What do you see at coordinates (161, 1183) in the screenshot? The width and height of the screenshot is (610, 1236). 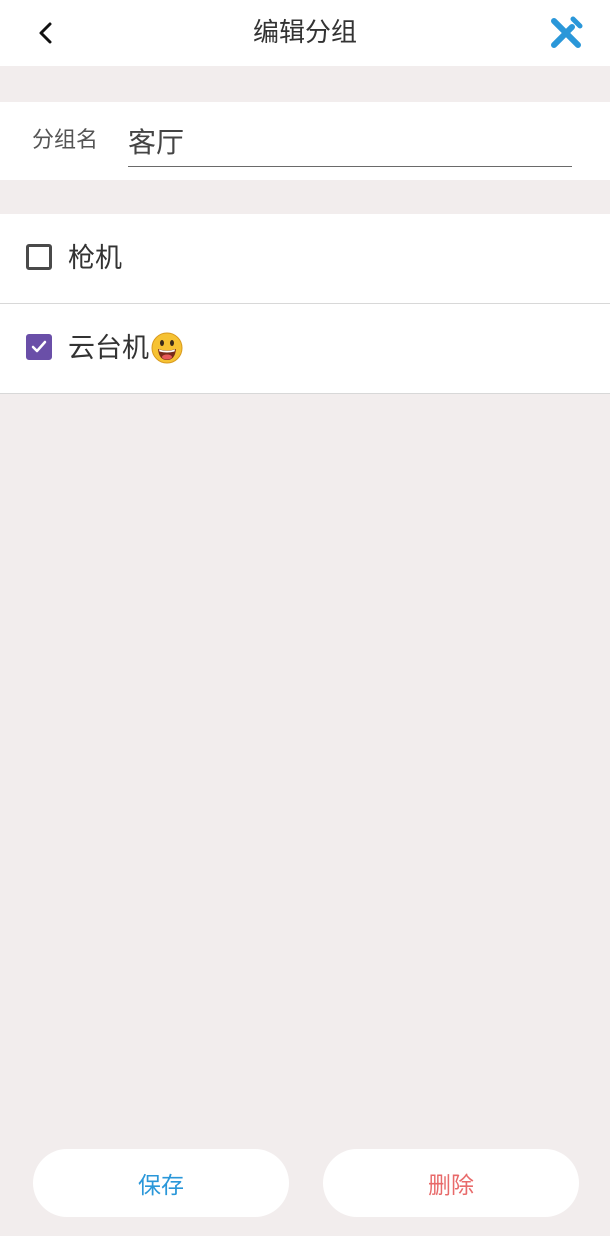 I see `save-button: 保存` at bounding box center [161, 1183].